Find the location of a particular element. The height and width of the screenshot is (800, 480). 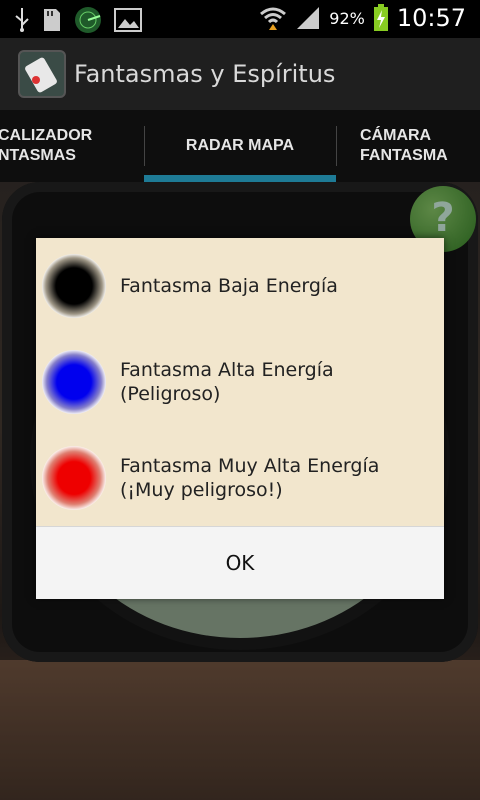

radar-notification-icon is located at coordinates (88, 20).